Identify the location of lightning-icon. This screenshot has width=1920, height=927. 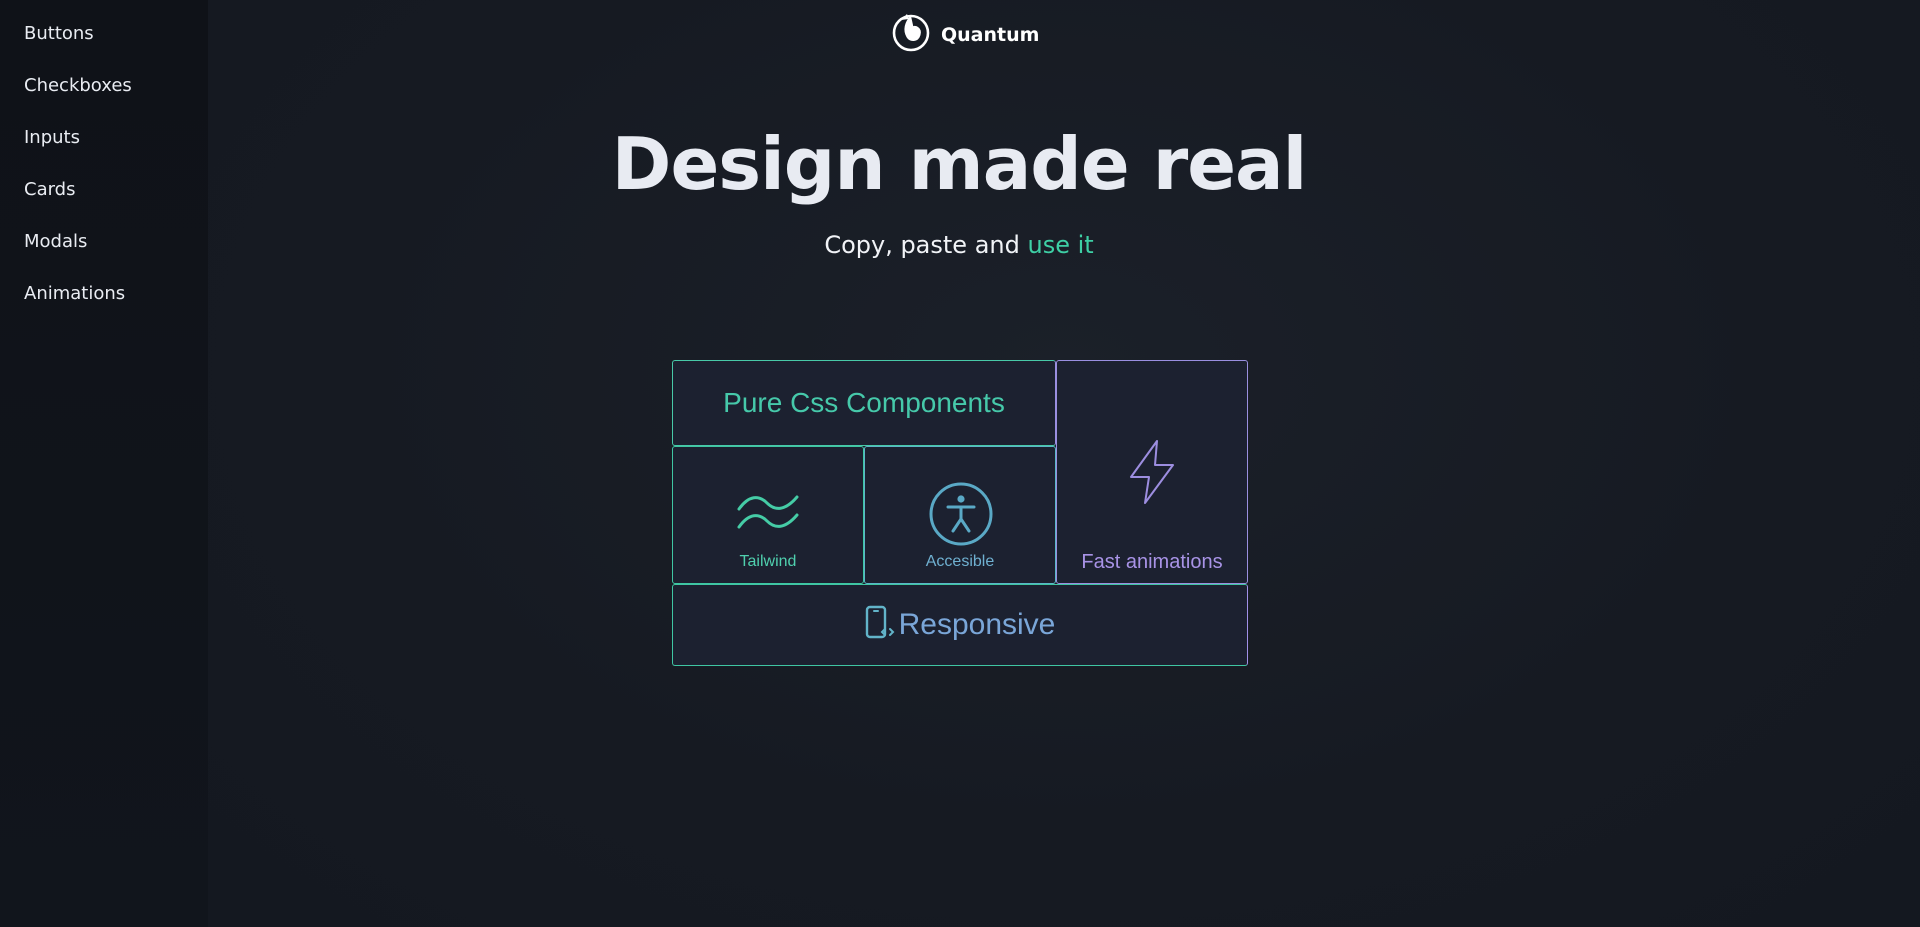
(1152, 474).